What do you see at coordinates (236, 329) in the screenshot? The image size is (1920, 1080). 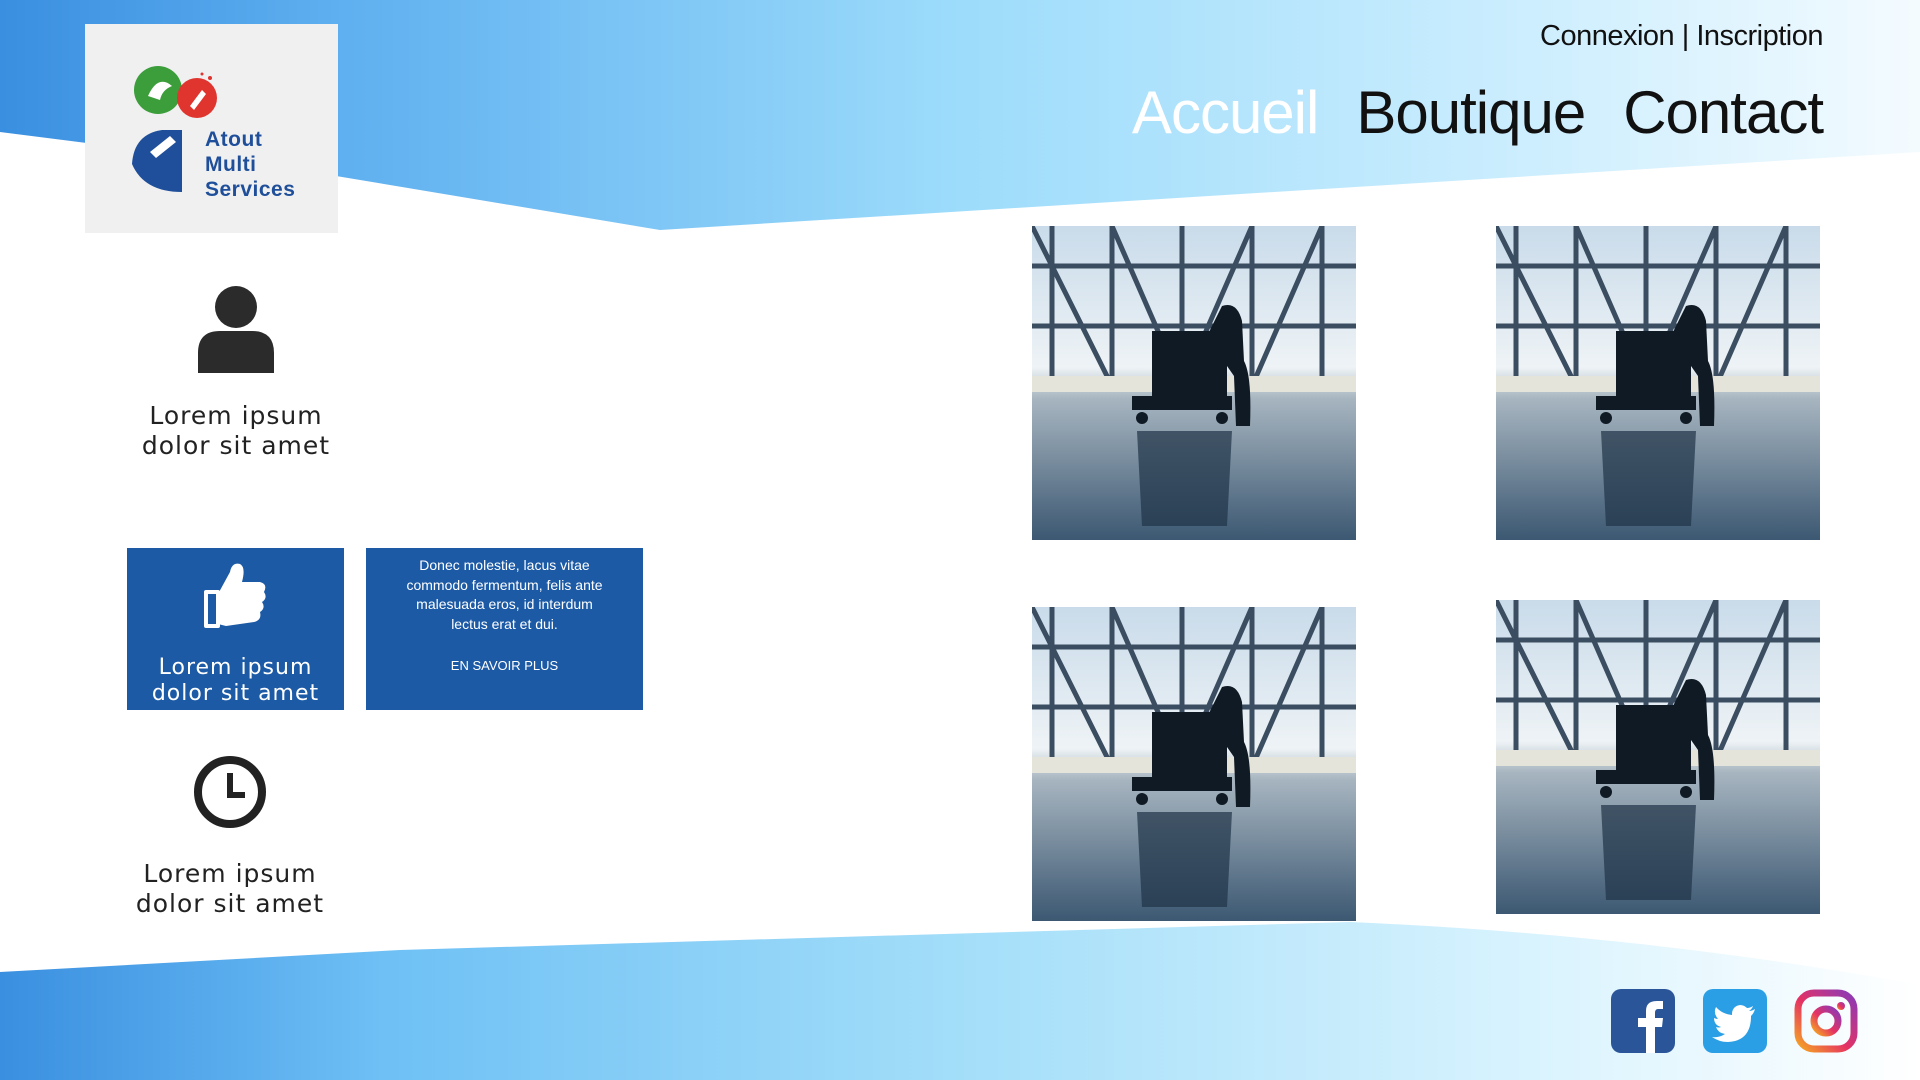 I see `user-icon` at bounding box center [236, 329].